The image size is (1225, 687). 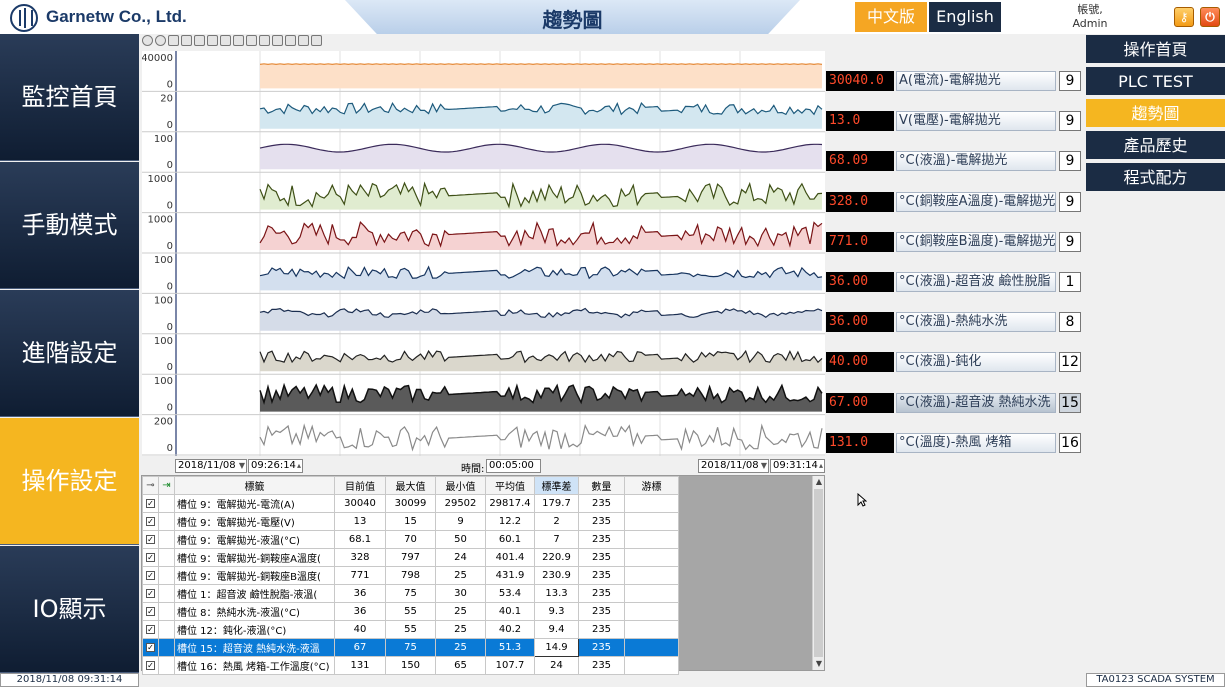 What do you see at coordinates (976, 121) in the screenshot?
I see `channel-label: V(電壓)-電解拋光` at bounding box center [976, 121].